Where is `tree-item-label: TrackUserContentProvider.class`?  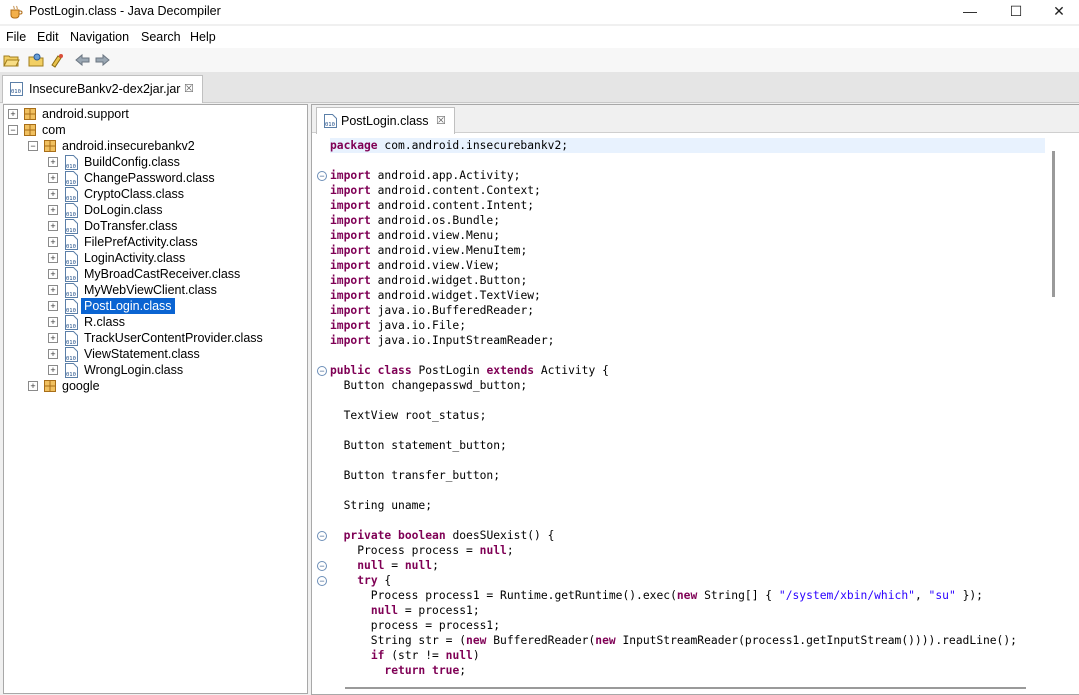
tree-item-label: TrackUserContentProvider.class is located at coordinates (173, 338).